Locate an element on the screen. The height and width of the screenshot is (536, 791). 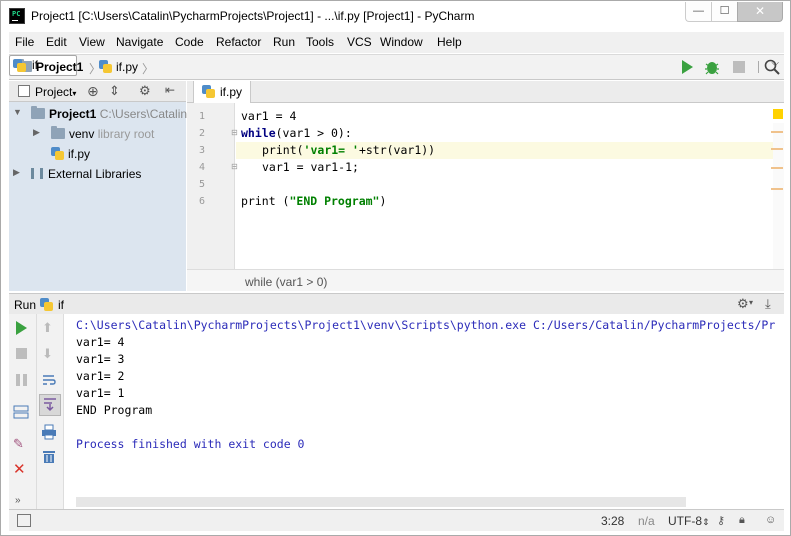
more-actions-button: » is located at coordinates (23, 500).